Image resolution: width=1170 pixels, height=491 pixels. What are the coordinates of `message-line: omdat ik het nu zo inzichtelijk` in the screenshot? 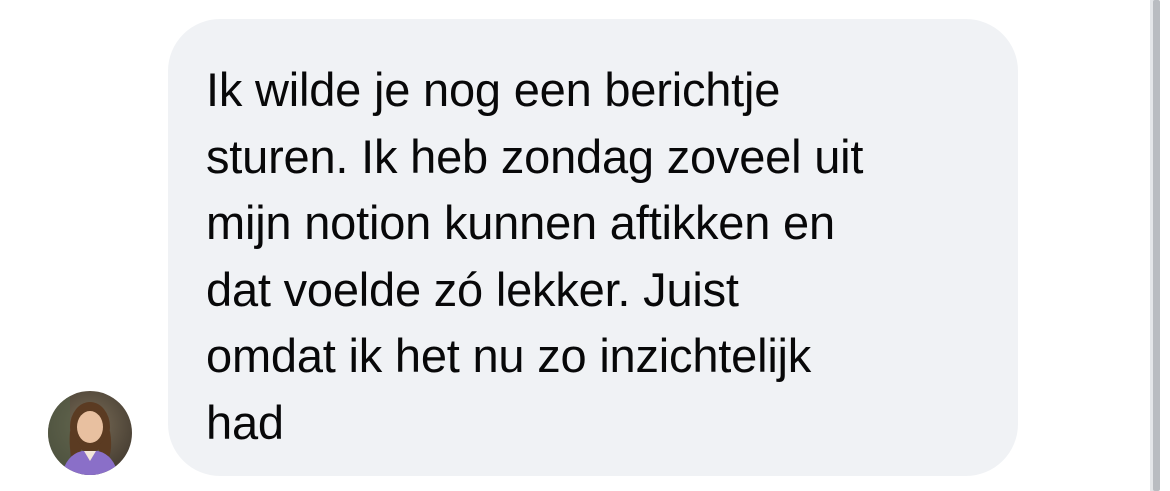 It's located at (509, 355).